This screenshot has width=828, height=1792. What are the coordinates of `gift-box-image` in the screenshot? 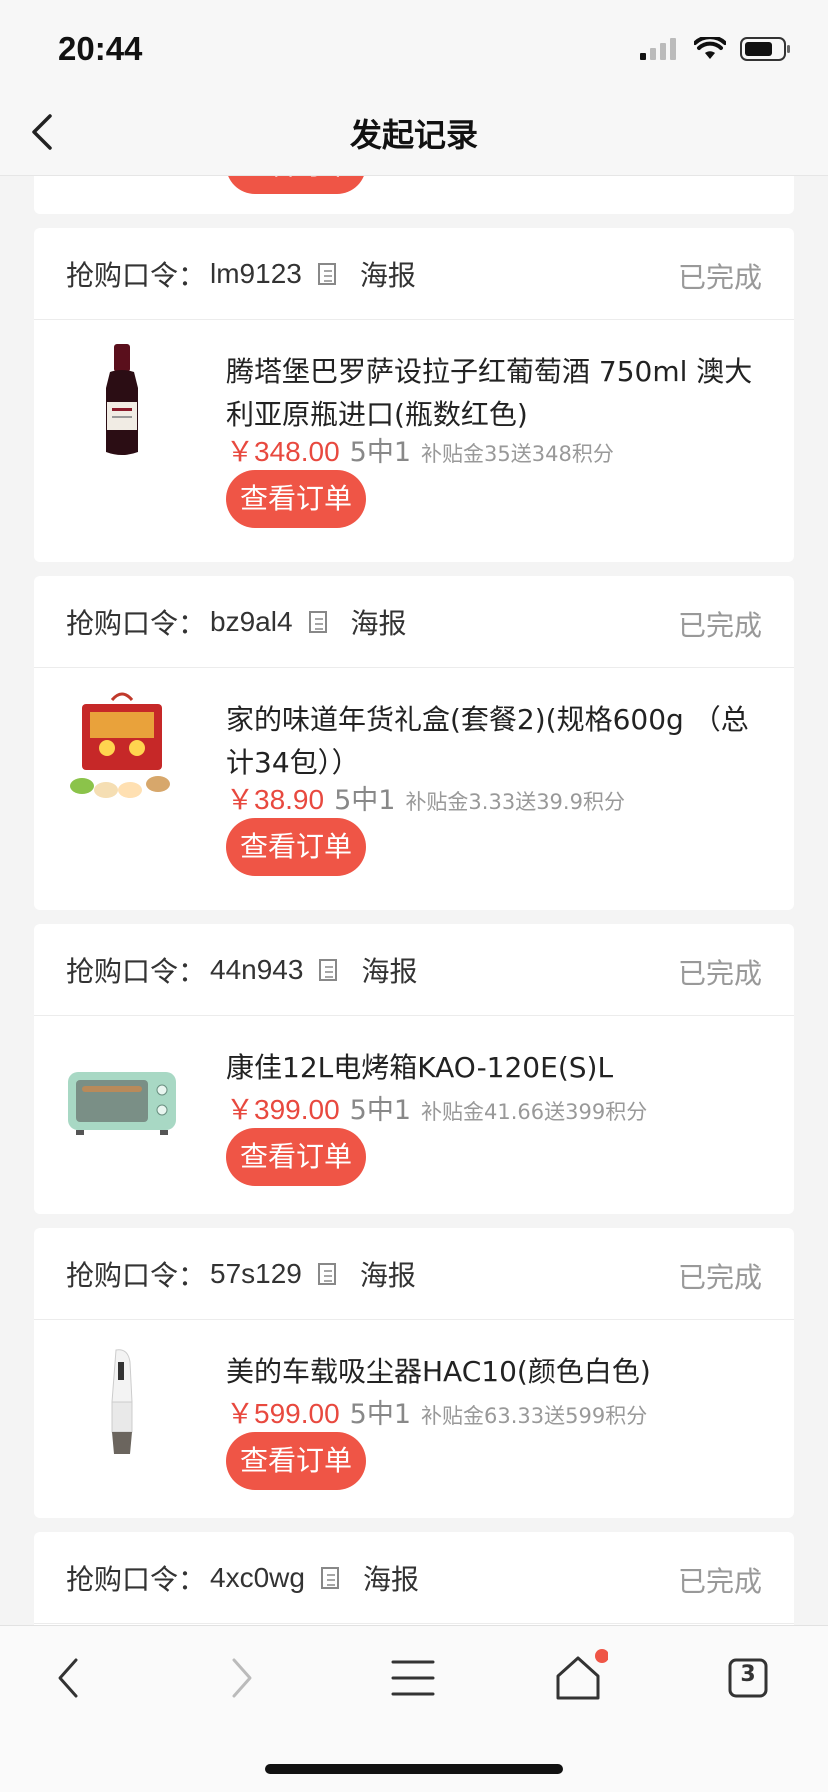 It's located at (120, 745).